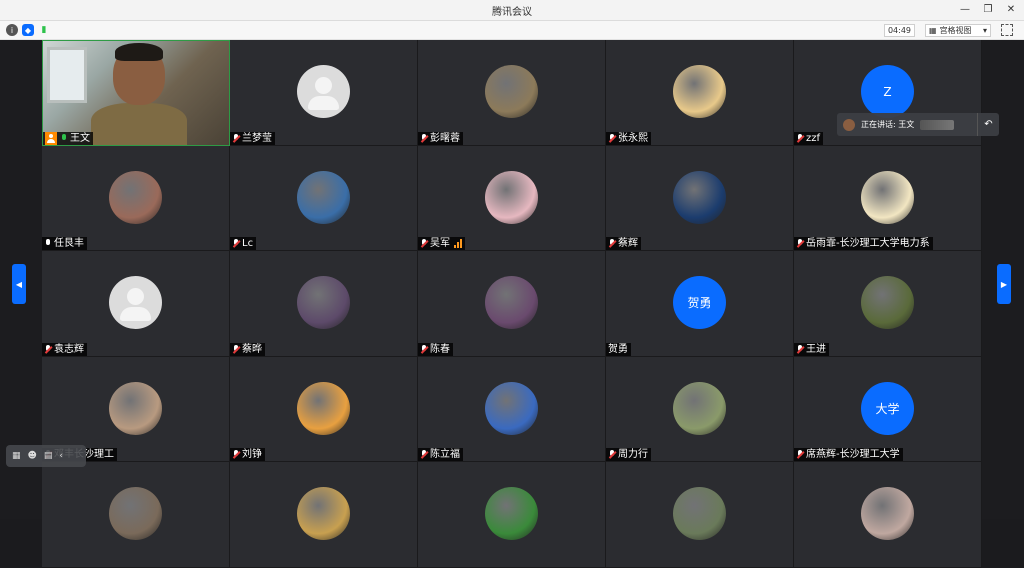  I want to click on participant-tile: 陈立福, so click(512, 409).